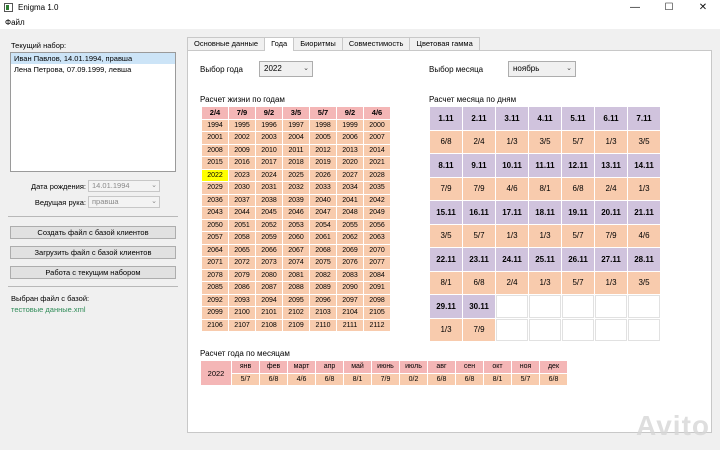 The image size is (720, 450). Describe the element at coordinates (286, 69) in the screenshot. I see `year-select: 2022 ⌄` at that location.